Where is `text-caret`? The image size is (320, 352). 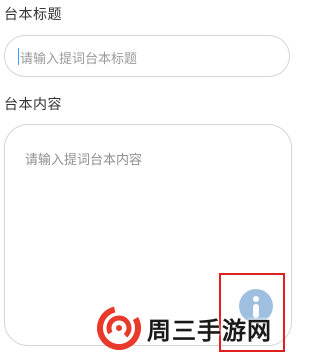
text-caret is located at coordinates (18, 56).